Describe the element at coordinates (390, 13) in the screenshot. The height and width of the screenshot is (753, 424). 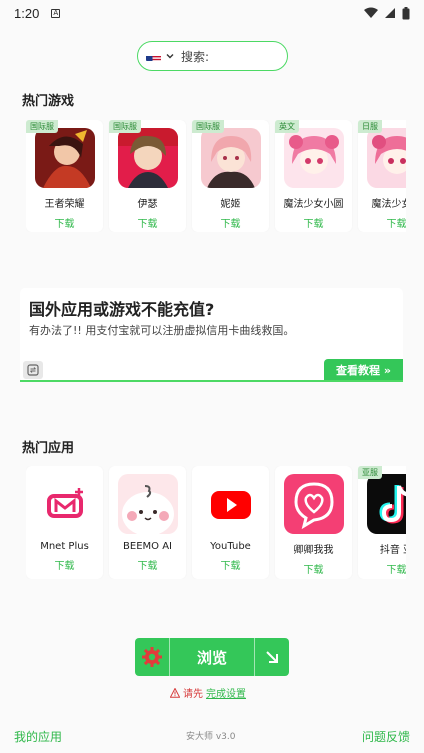
I see `signal-icon` at that location.